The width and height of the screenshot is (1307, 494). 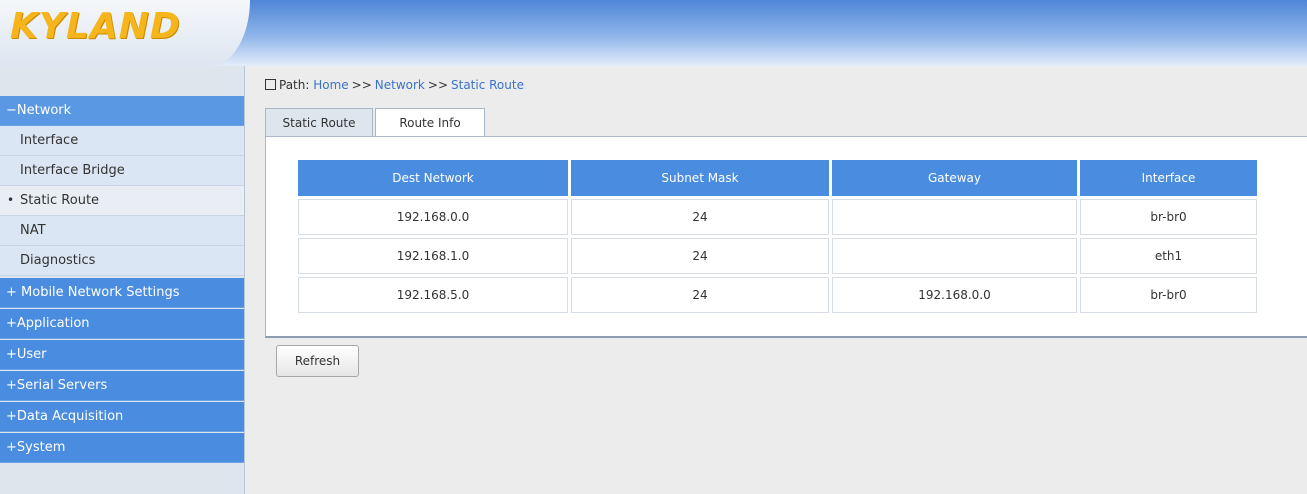 I want to click on cell-dest-network: 192.168.5.0, so click(x=433, y=295).